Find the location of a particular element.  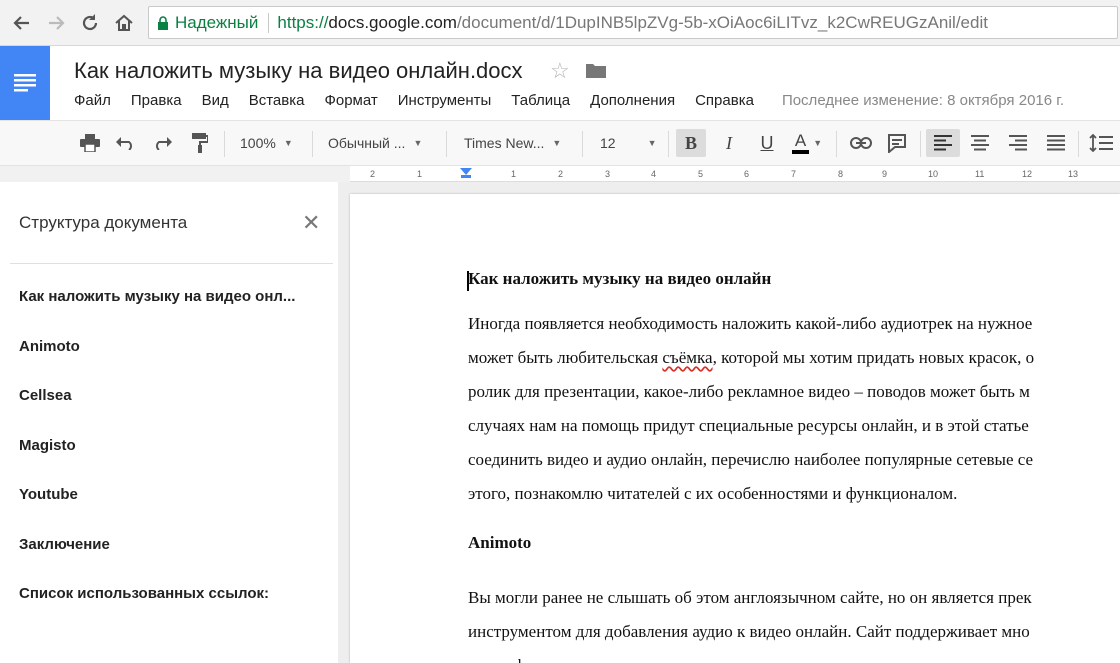

outline-item: Magisto is located at coordinates (157, 462).